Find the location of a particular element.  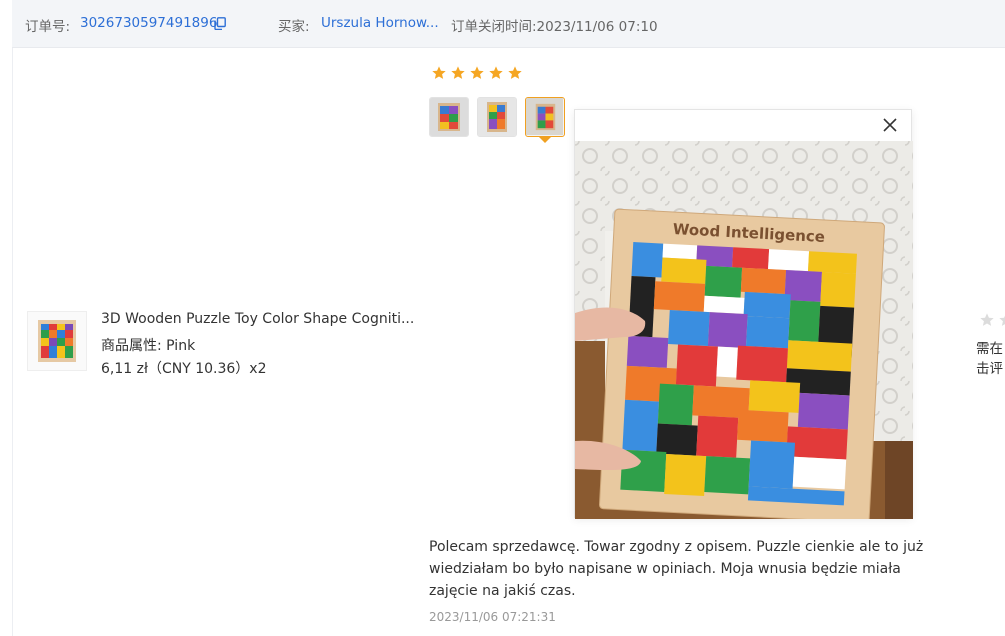

close-icon is located at coordinates (890, 125).